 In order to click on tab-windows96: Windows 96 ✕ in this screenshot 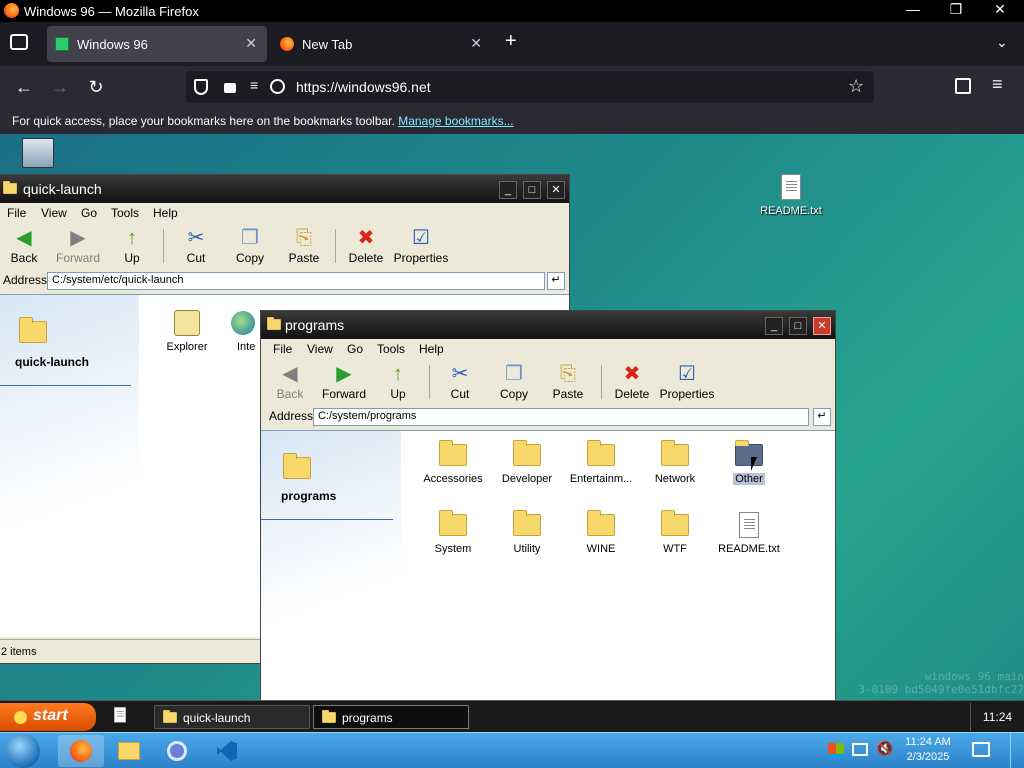, I will do `click(157, 44)`.